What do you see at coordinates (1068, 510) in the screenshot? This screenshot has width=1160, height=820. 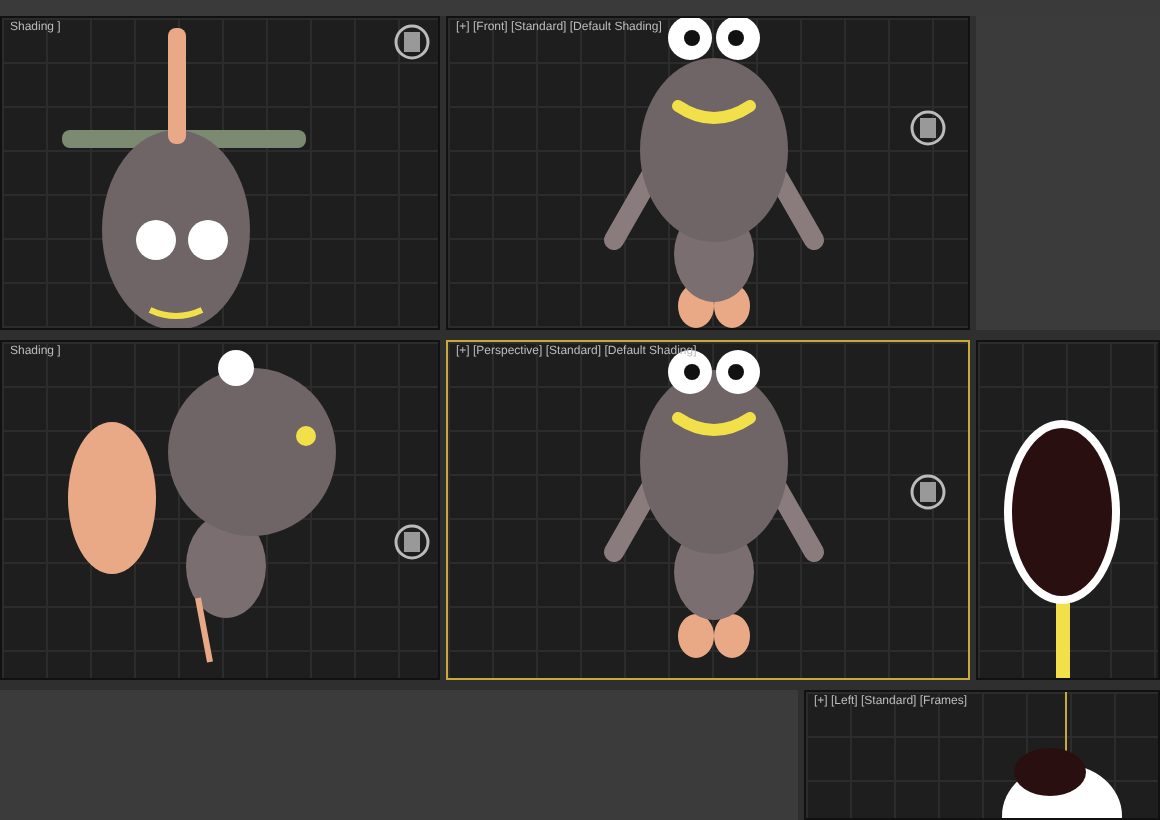 I see `viewport-panel` at bounding box center [1068, 510].